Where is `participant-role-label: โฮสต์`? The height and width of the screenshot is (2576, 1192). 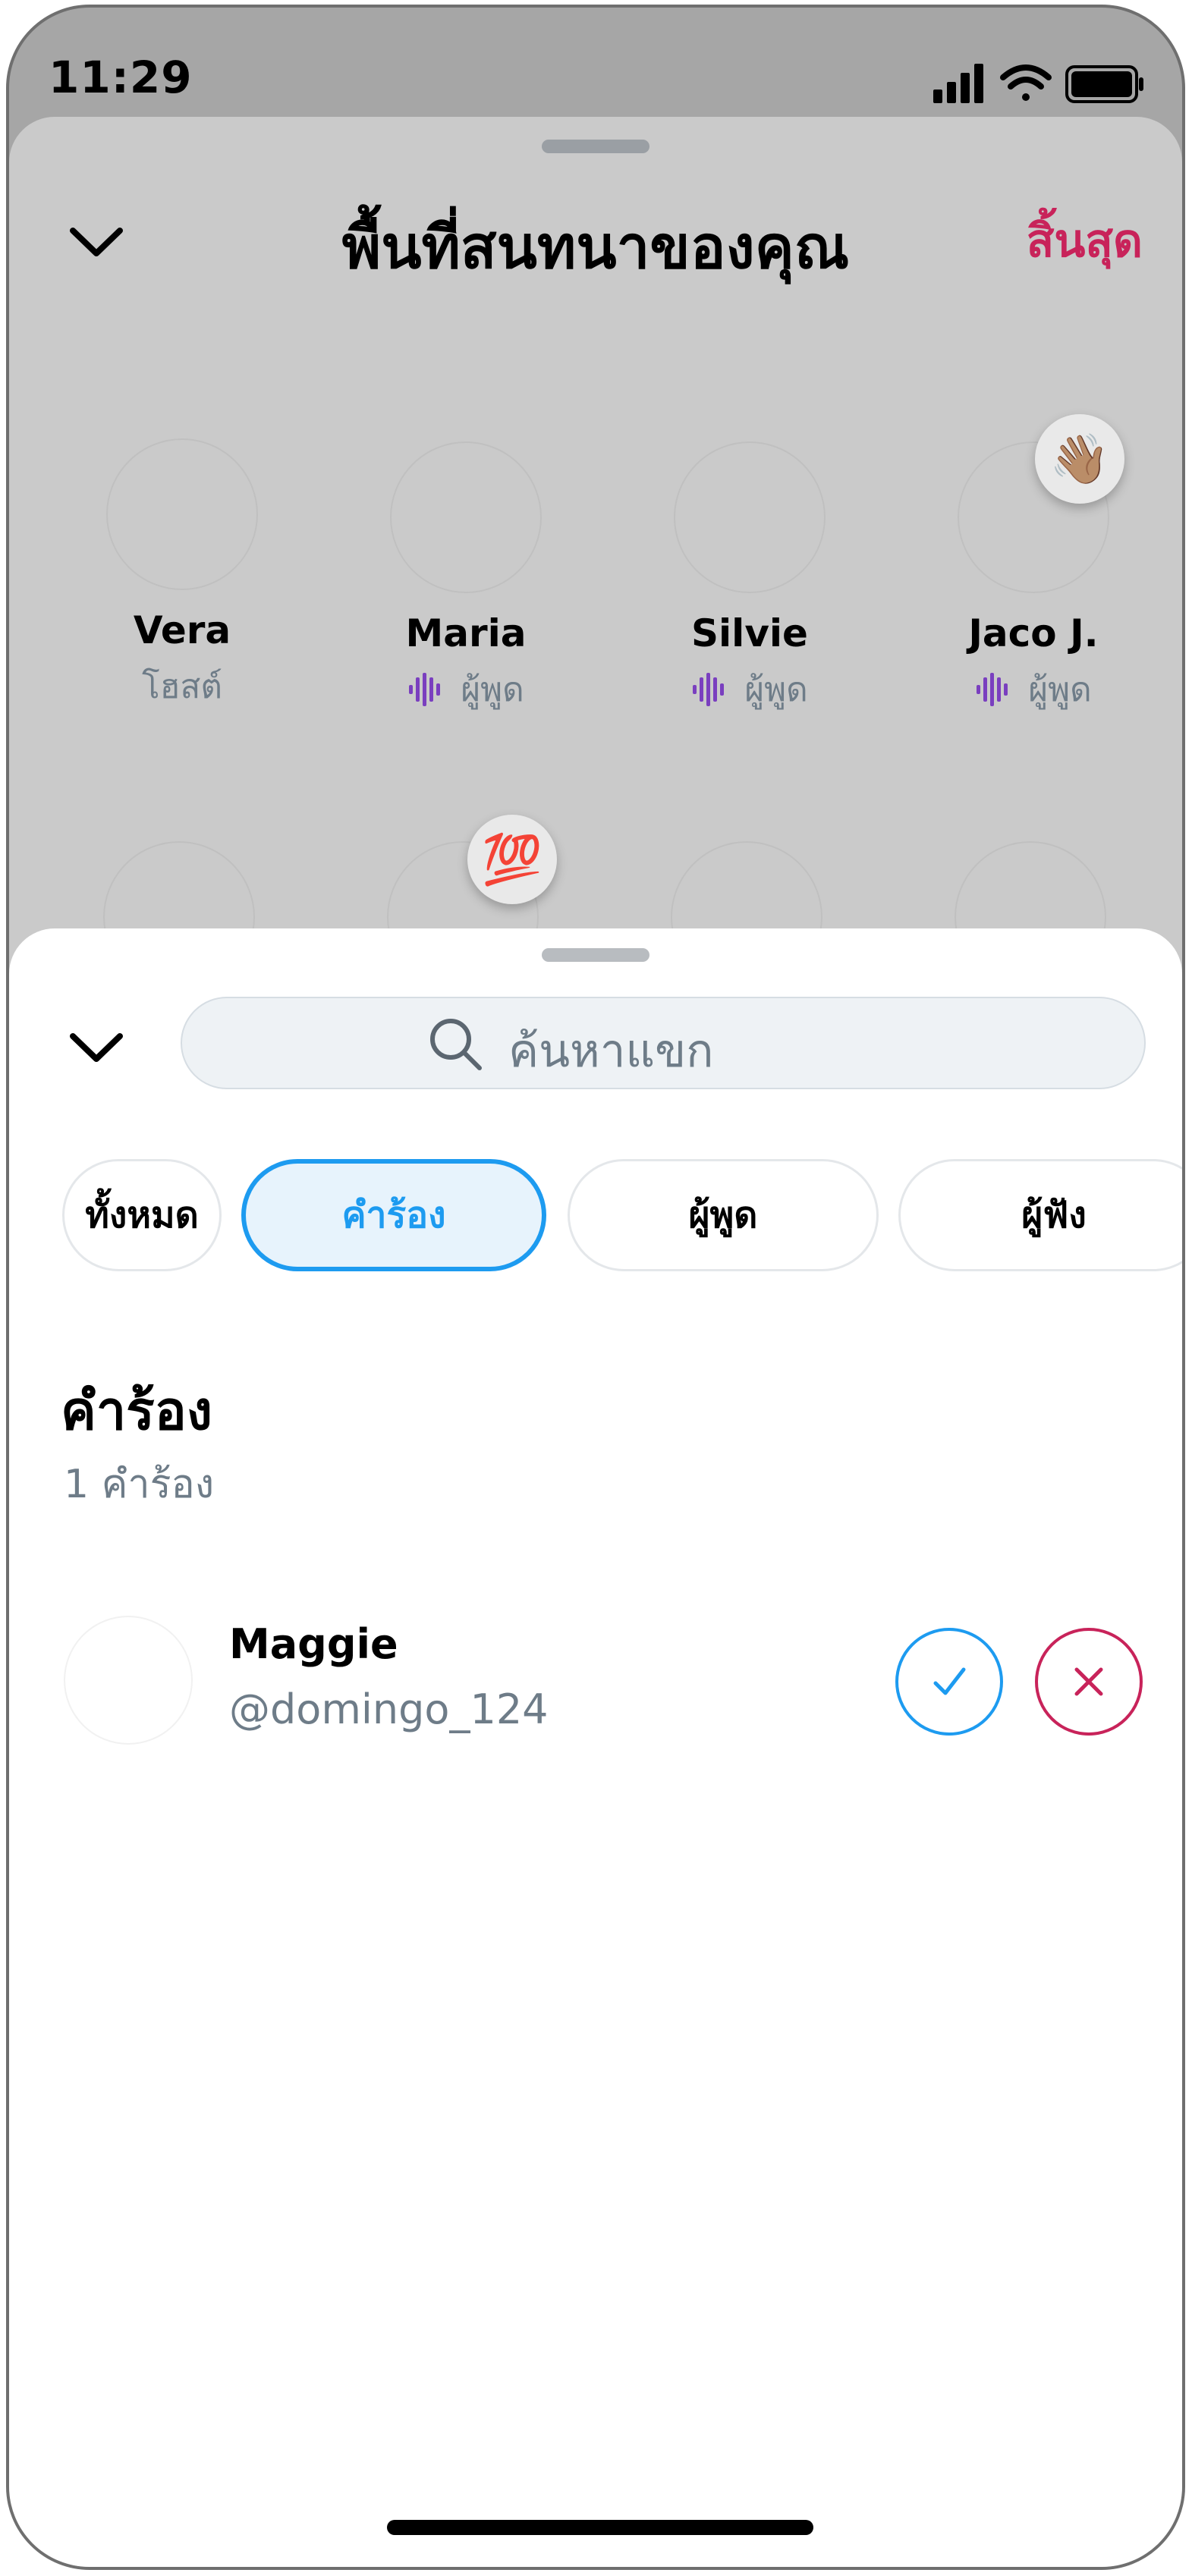
participant-role-label: โฮสต์ is located at coordinates (182, 687).